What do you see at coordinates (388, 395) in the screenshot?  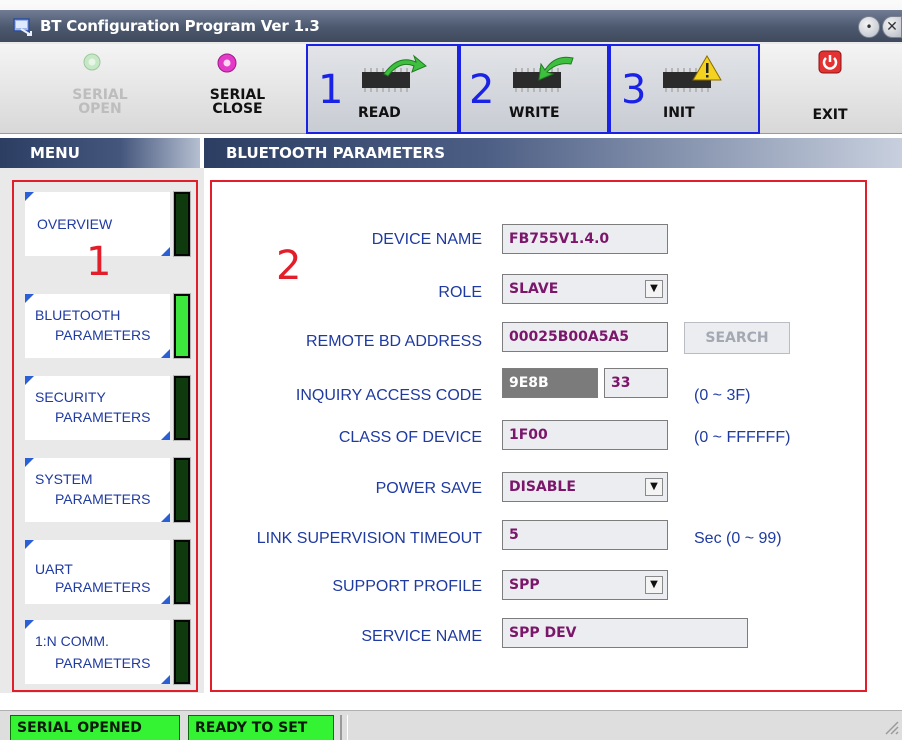 I see `inquiry-access-code-label: INQUIRY ACCESS CODE` at bounding box center [388, 395].